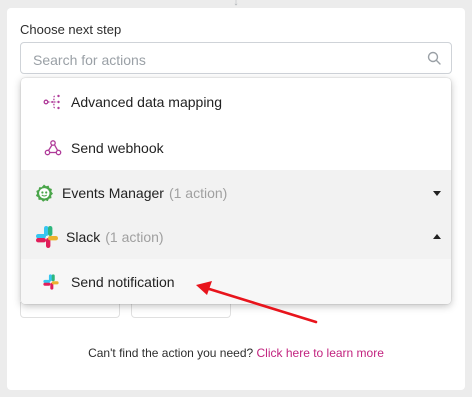 This screenshot has height=397, width=472. Describe the element at coordinates (71, 29) in the screenshot. I see `choose-step-label: Choose next step` at that location.